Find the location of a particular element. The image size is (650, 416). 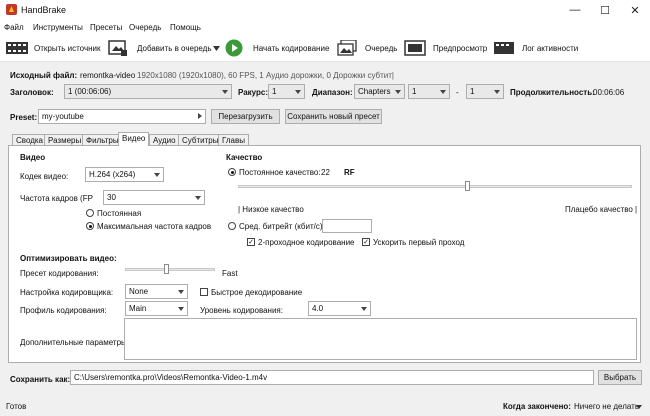

encoder-level-label: Уровень кодирования: is located at coordinates (241, 310).